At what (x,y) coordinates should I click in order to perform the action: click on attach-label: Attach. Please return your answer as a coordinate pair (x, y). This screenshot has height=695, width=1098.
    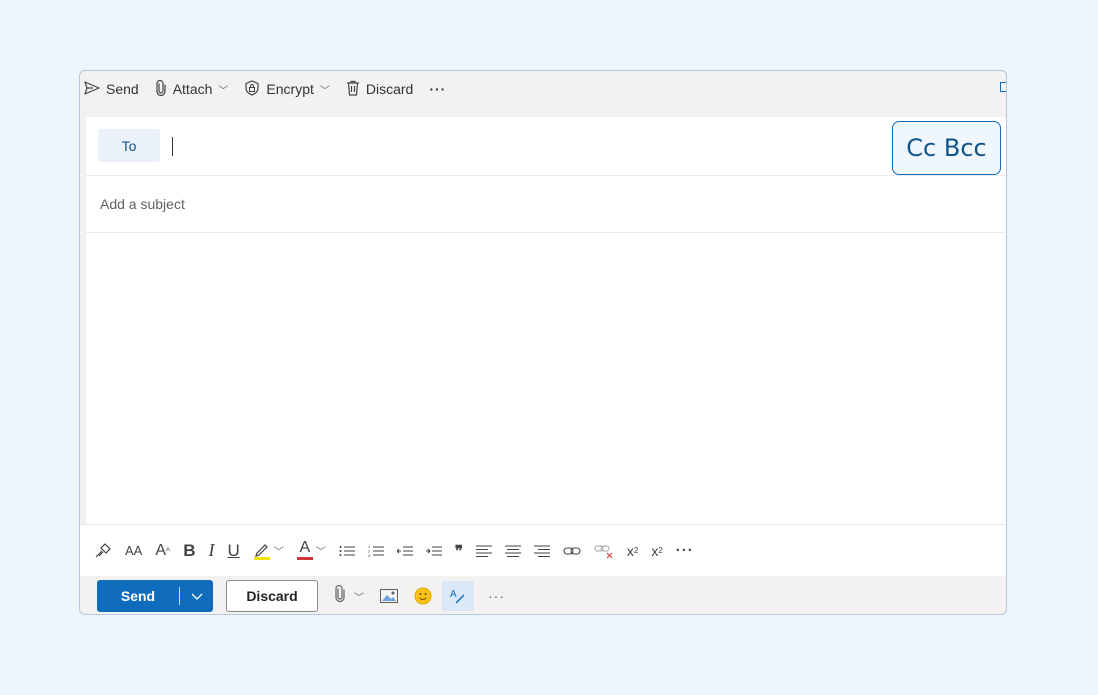
    Looking at the image, I should click on (192, 89).